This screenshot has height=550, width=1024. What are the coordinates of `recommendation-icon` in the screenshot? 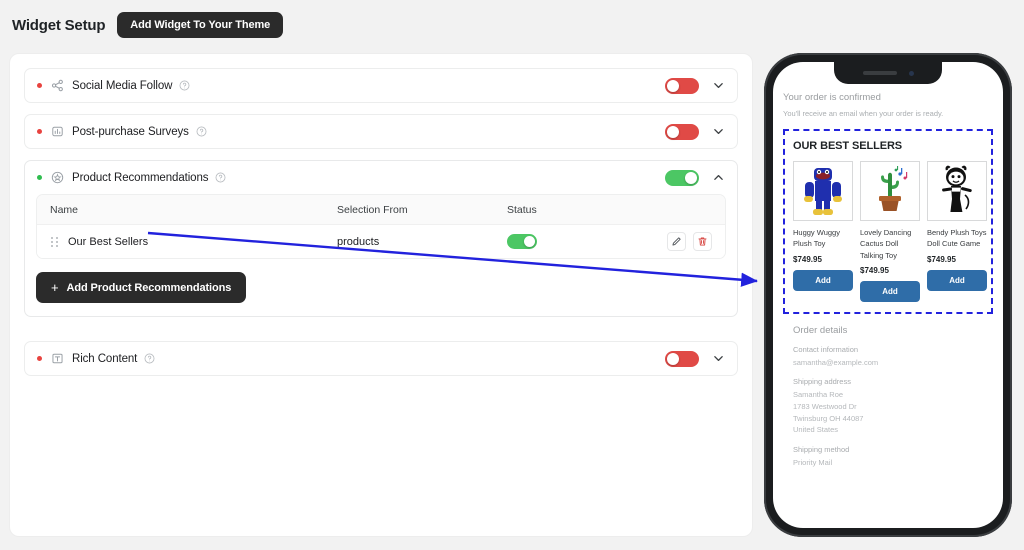 It's located at (57, 177).